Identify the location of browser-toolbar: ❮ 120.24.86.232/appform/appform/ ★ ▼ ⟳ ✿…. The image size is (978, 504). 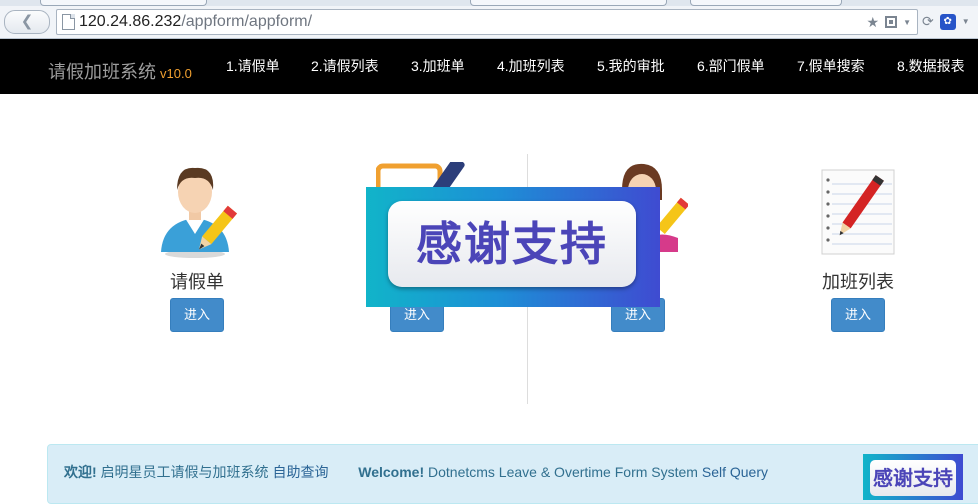
(489, 22).